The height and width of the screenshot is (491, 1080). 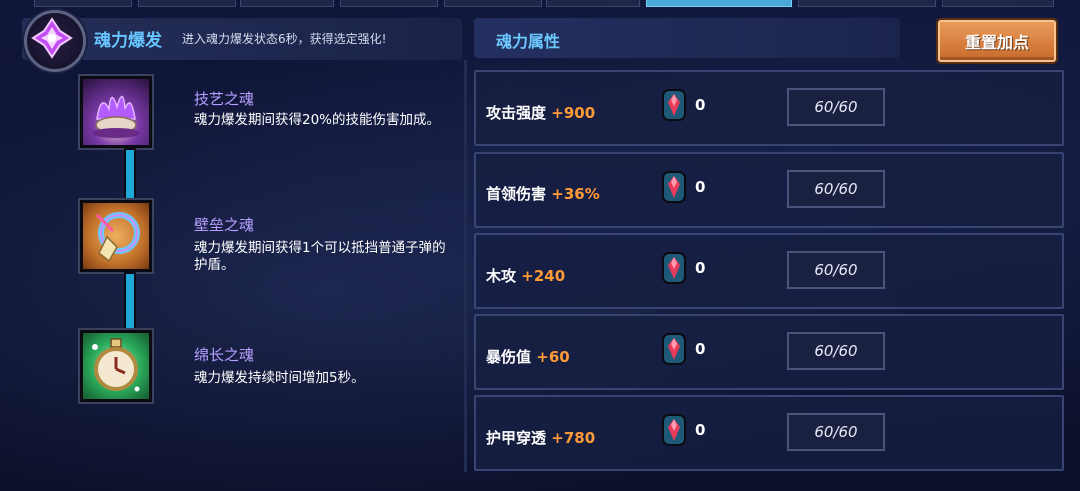 What do you see at coordinates (543, 276) in the screenshot?
I see `attribute-bonus: +240` at bounding box center [543, 276].